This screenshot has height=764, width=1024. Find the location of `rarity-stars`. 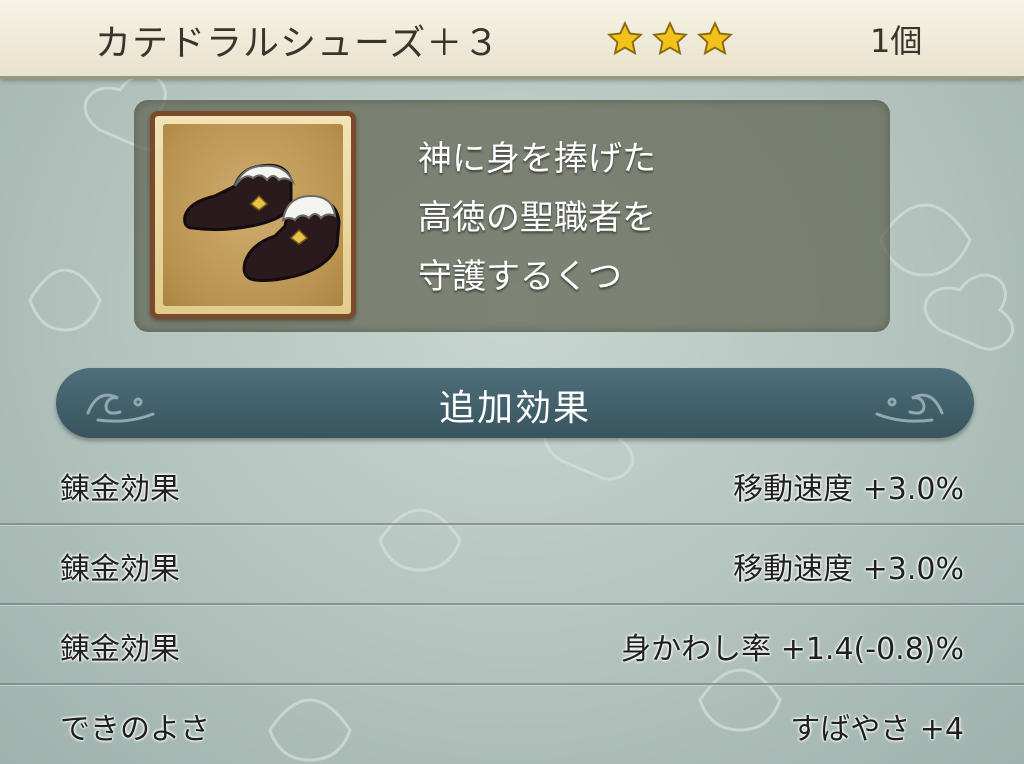

rarity-stars is located at coordinates (671, 40).